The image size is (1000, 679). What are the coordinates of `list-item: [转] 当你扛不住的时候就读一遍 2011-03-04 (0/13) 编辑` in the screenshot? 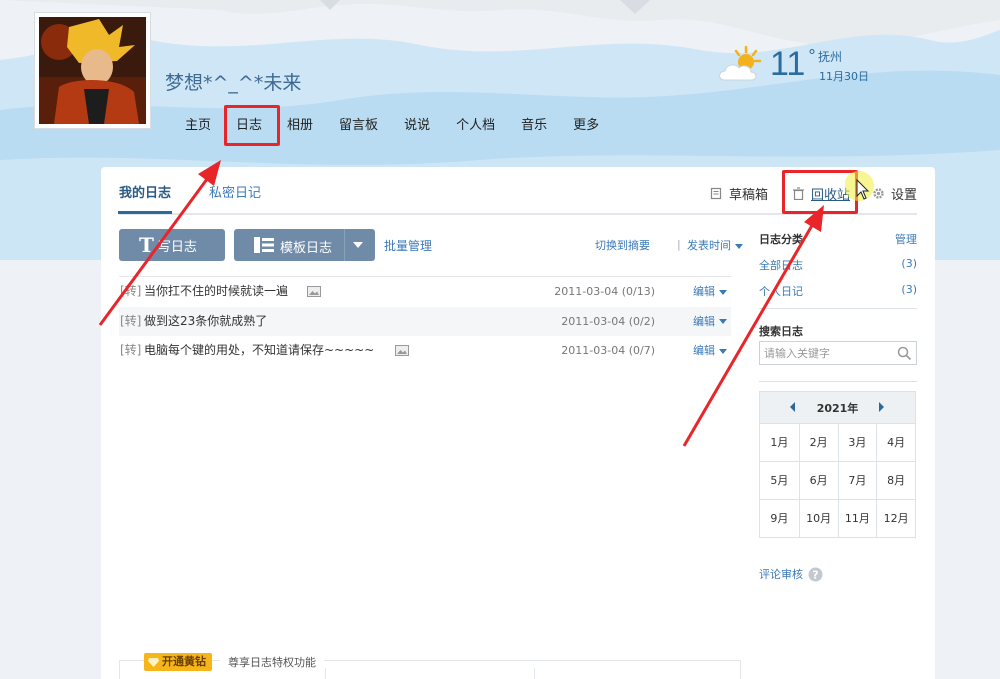 It's located at (425, 292).